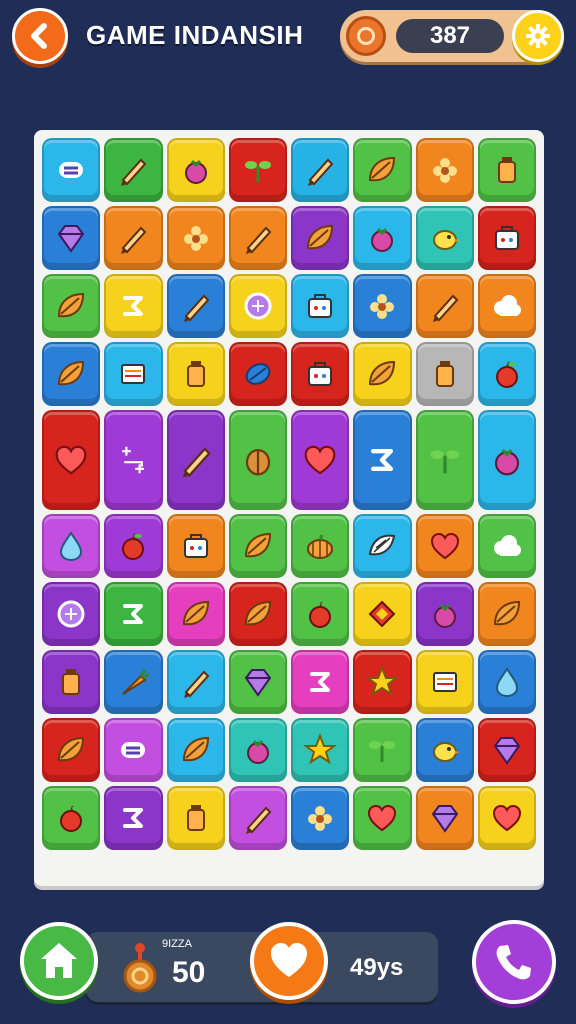  I want to click on ball-icon, so click(258, 374).